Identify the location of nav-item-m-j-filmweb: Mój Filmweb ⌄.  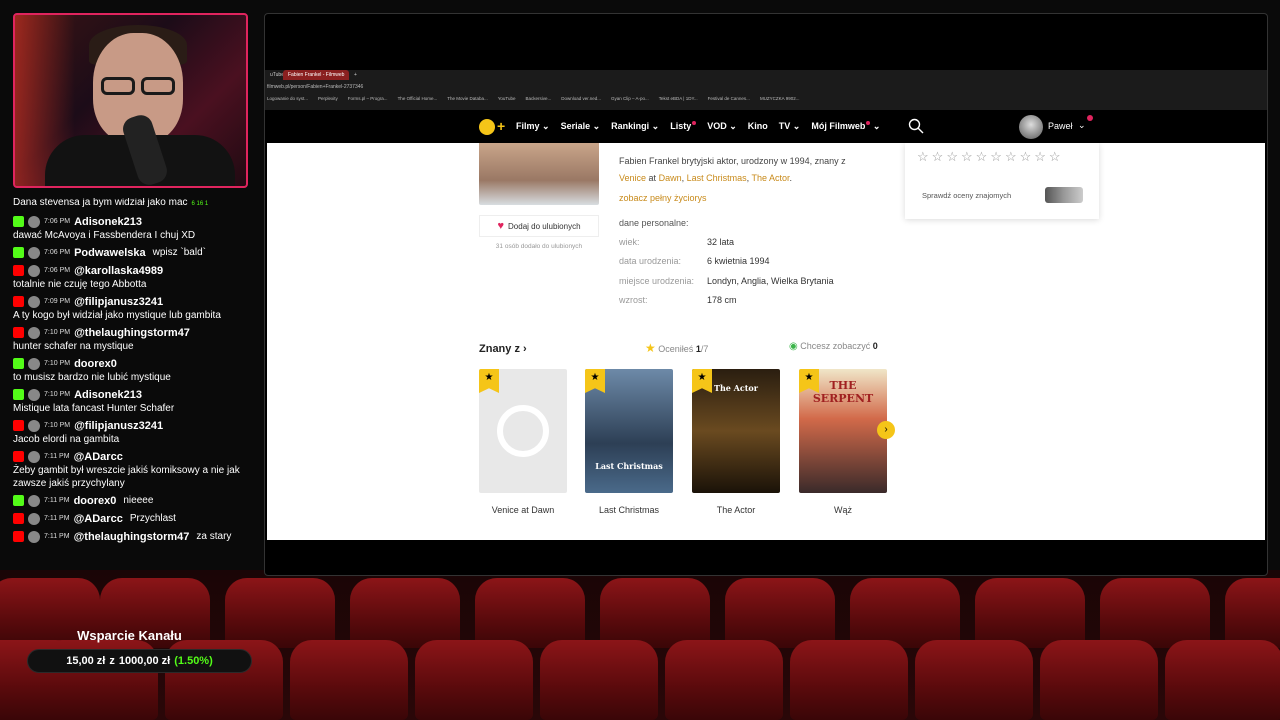
(845, 126).